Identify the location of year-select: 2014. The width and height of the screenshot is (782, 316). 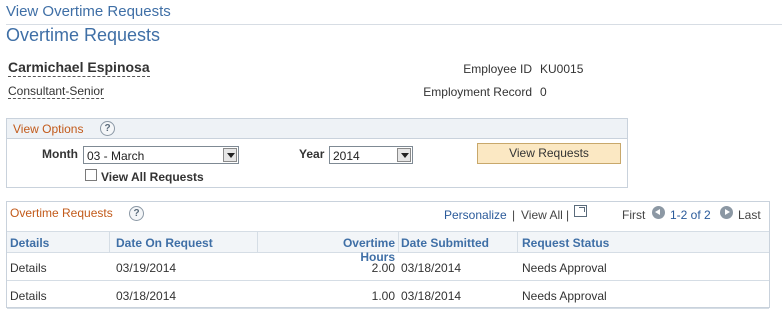
(371, 155).